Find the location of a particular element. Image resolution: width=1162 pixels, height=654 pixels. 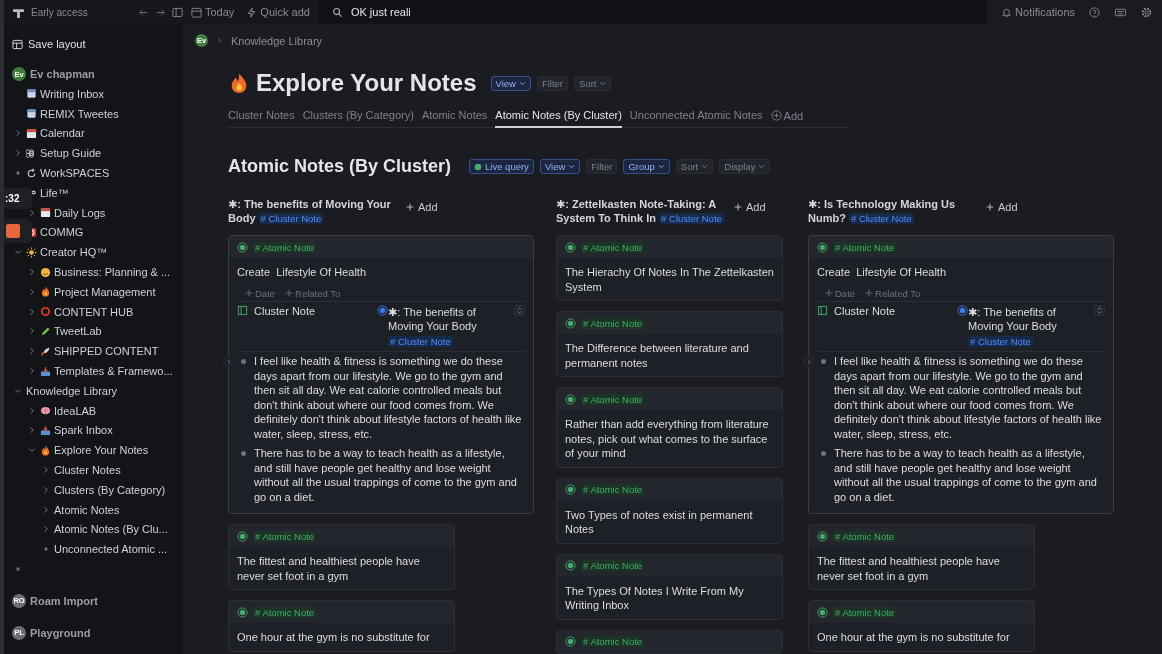

node-icon is located at coordinates (242, 247).